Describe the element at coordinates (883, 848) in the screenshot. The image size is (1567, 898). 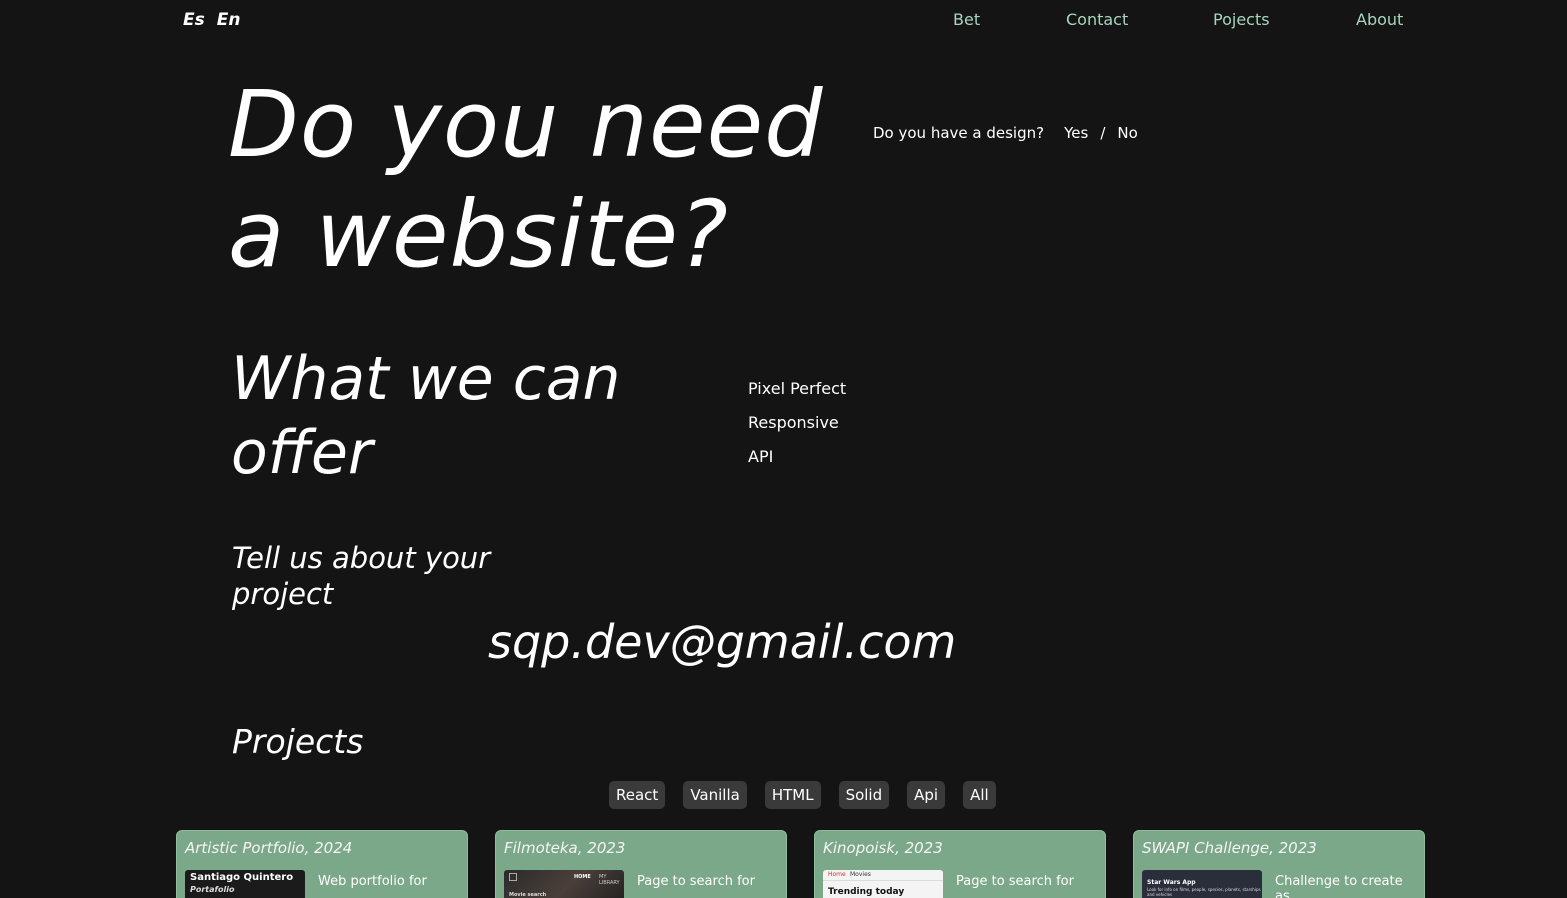
I see `project-card-title: Kinopoisk, 2023` at that location.